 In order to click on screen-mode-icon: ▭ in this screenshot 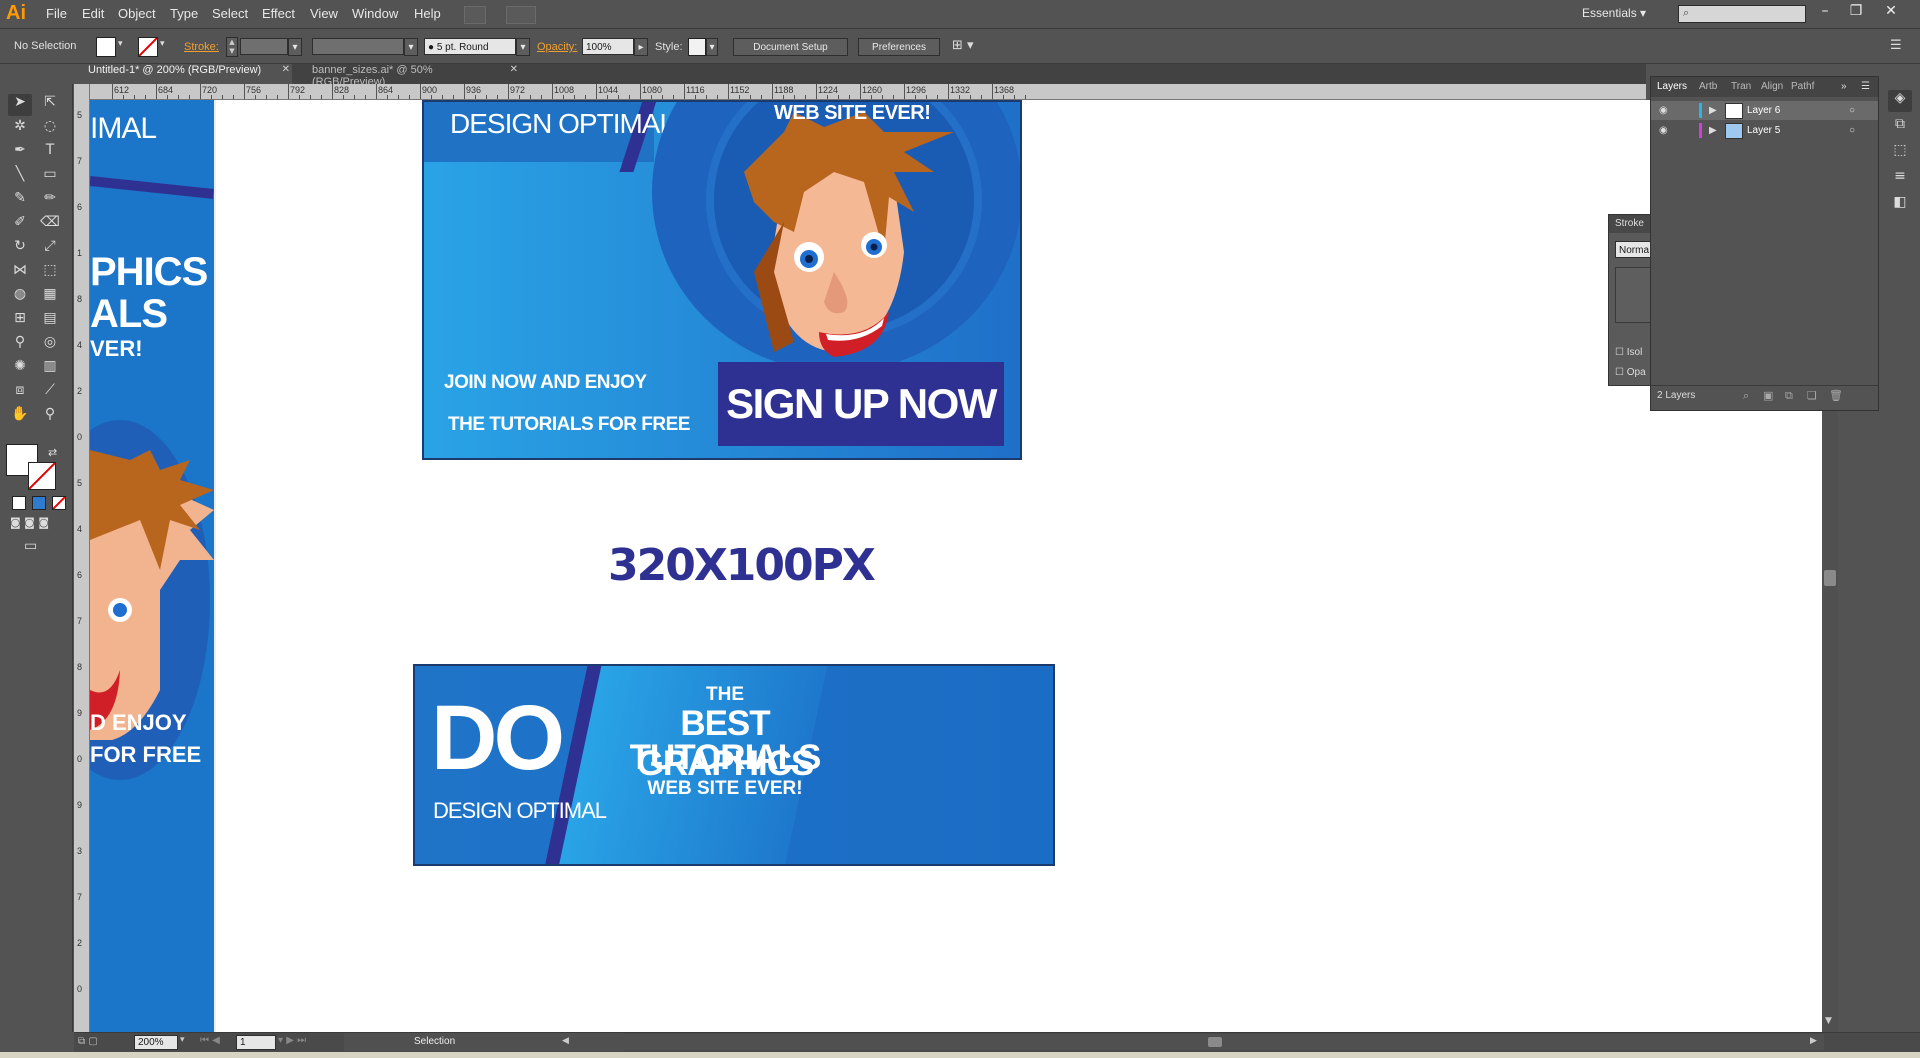, I will do `click(30, 546)`.